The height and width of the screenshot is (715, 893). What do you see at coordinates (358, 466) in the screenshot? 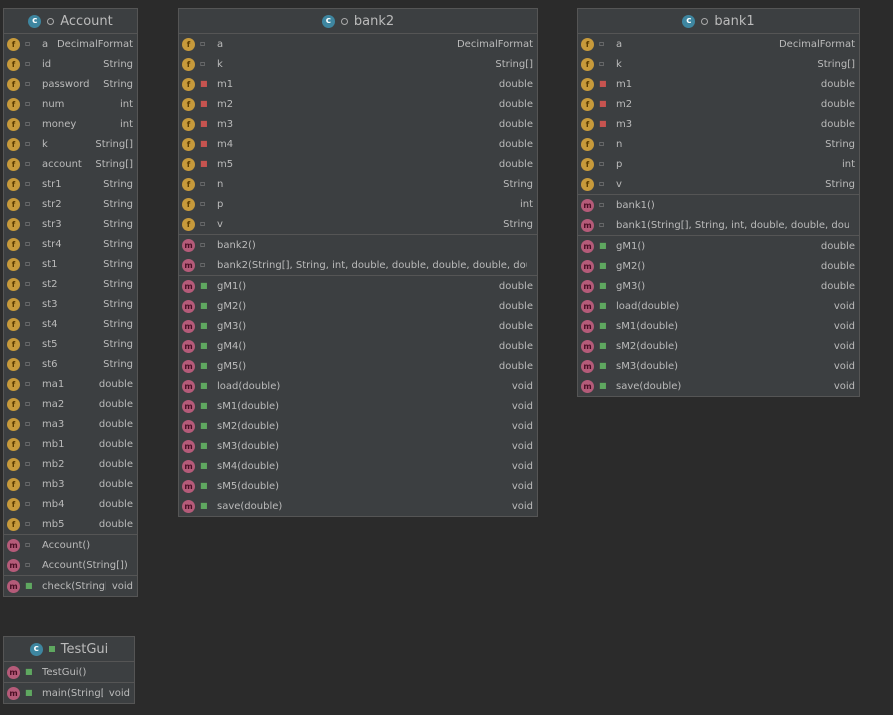
I see `method-row: m ■ sM4(double) void` at bounding box center [358, 466].